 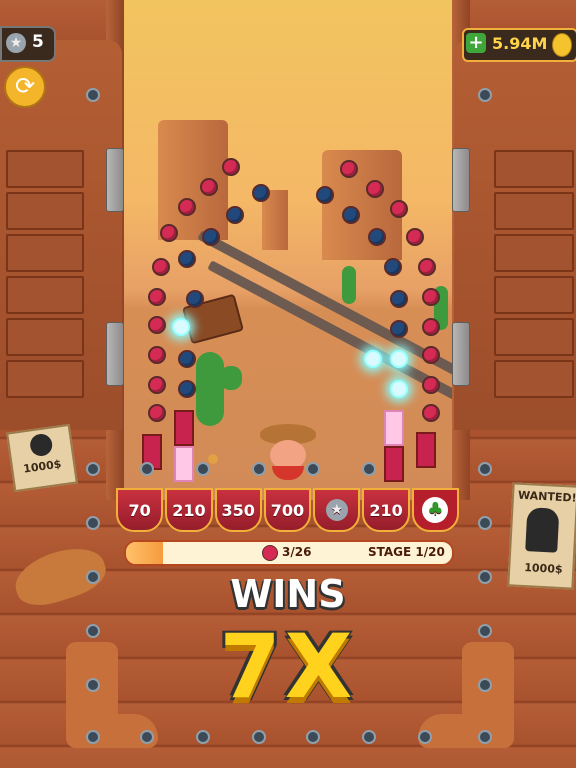 I want to click on stars-count: 5, so click(x=38, y=42).